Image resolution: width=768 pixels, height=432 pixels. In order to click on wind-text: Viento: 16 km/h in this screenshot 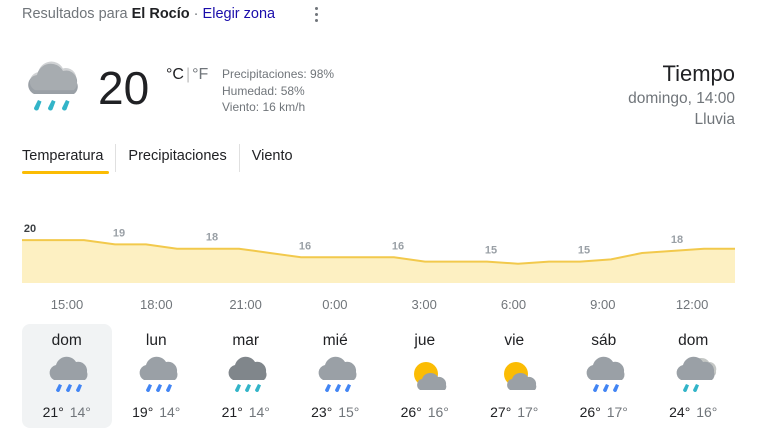, I will do `click(264, 107)`.